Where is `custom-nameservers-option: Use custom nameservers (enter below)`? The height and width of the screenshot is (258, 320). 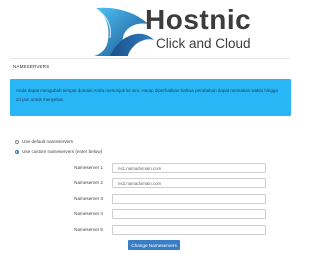 custom-nameservers-option: Use custom nameservers (enter below) is located at coordinates (58, 151).